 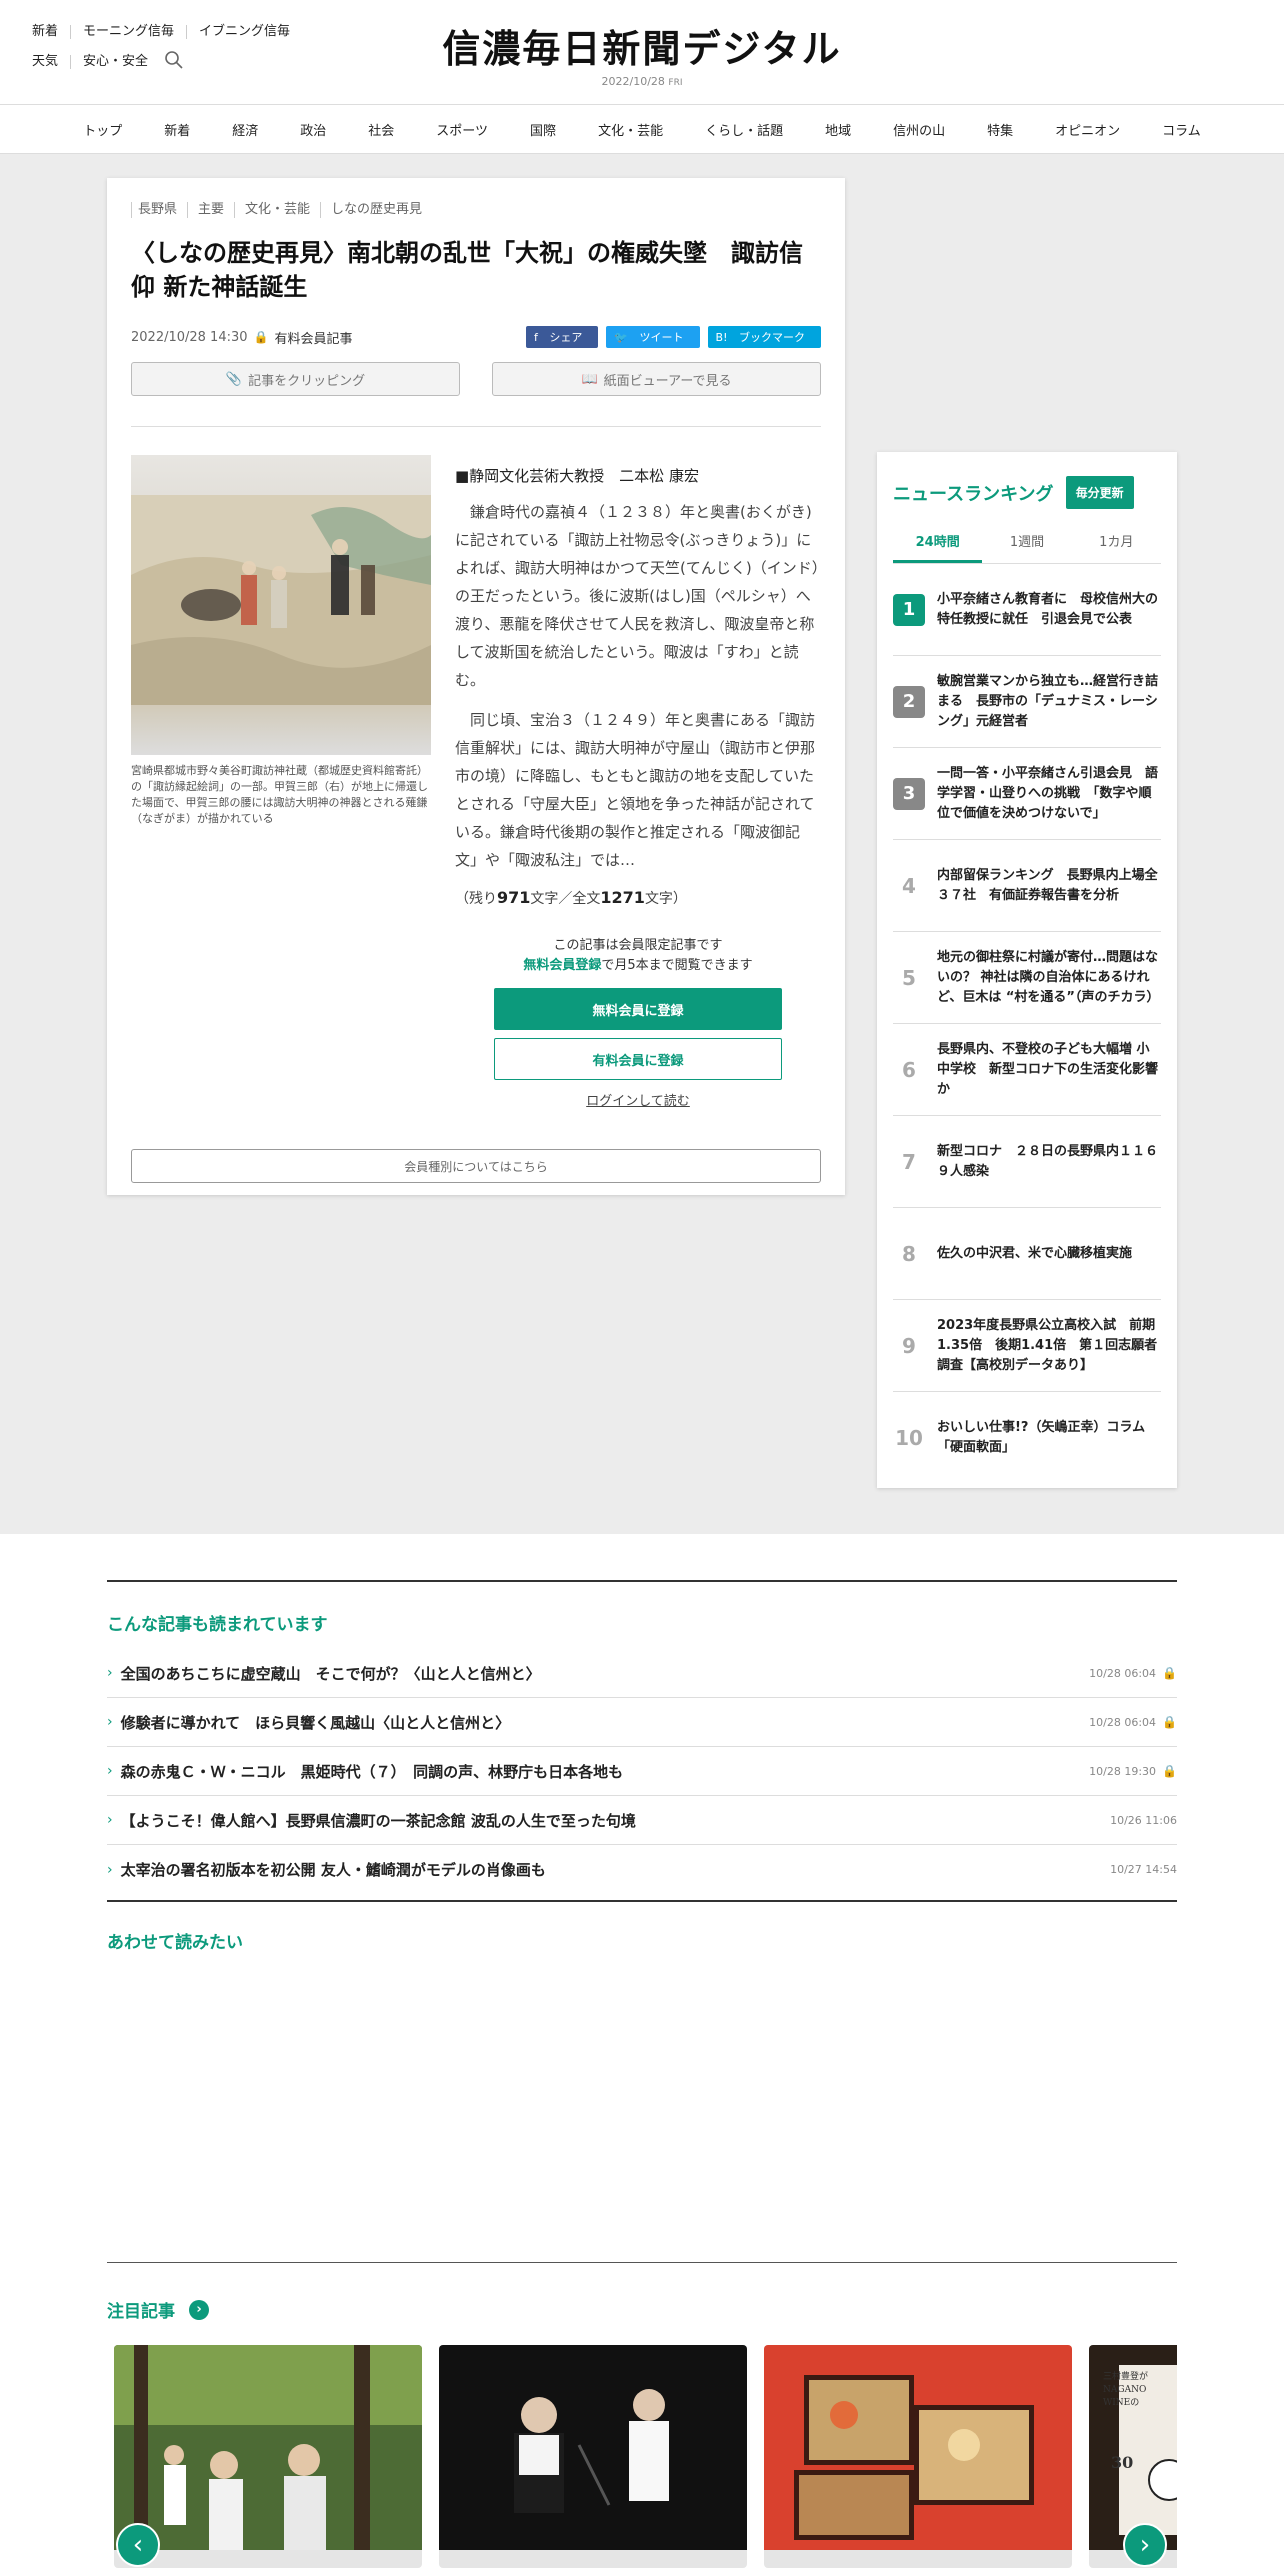 I want to click on viewer-label: 紙面ビューアーで見る, so click(x=667, y=381).